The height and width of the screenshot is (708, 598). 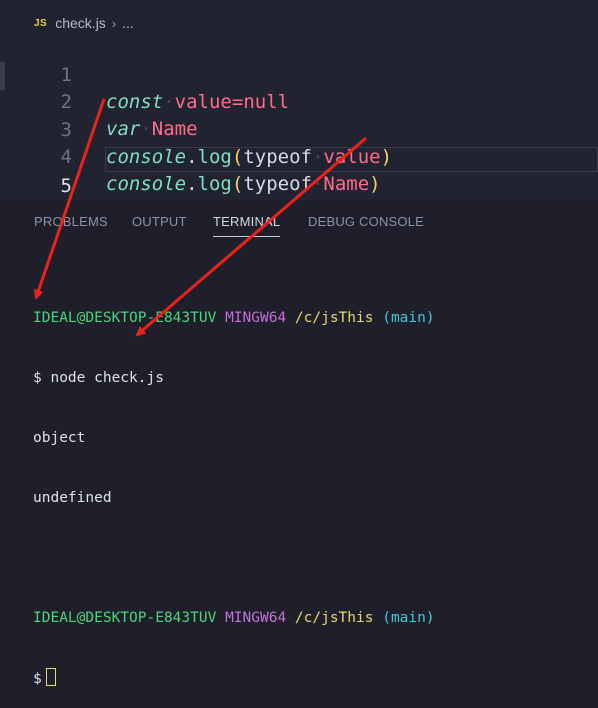 What do you see at coordinates (66, 186) in the screenshot?
I see `line-number: 5` at bounding box center [66, 186].